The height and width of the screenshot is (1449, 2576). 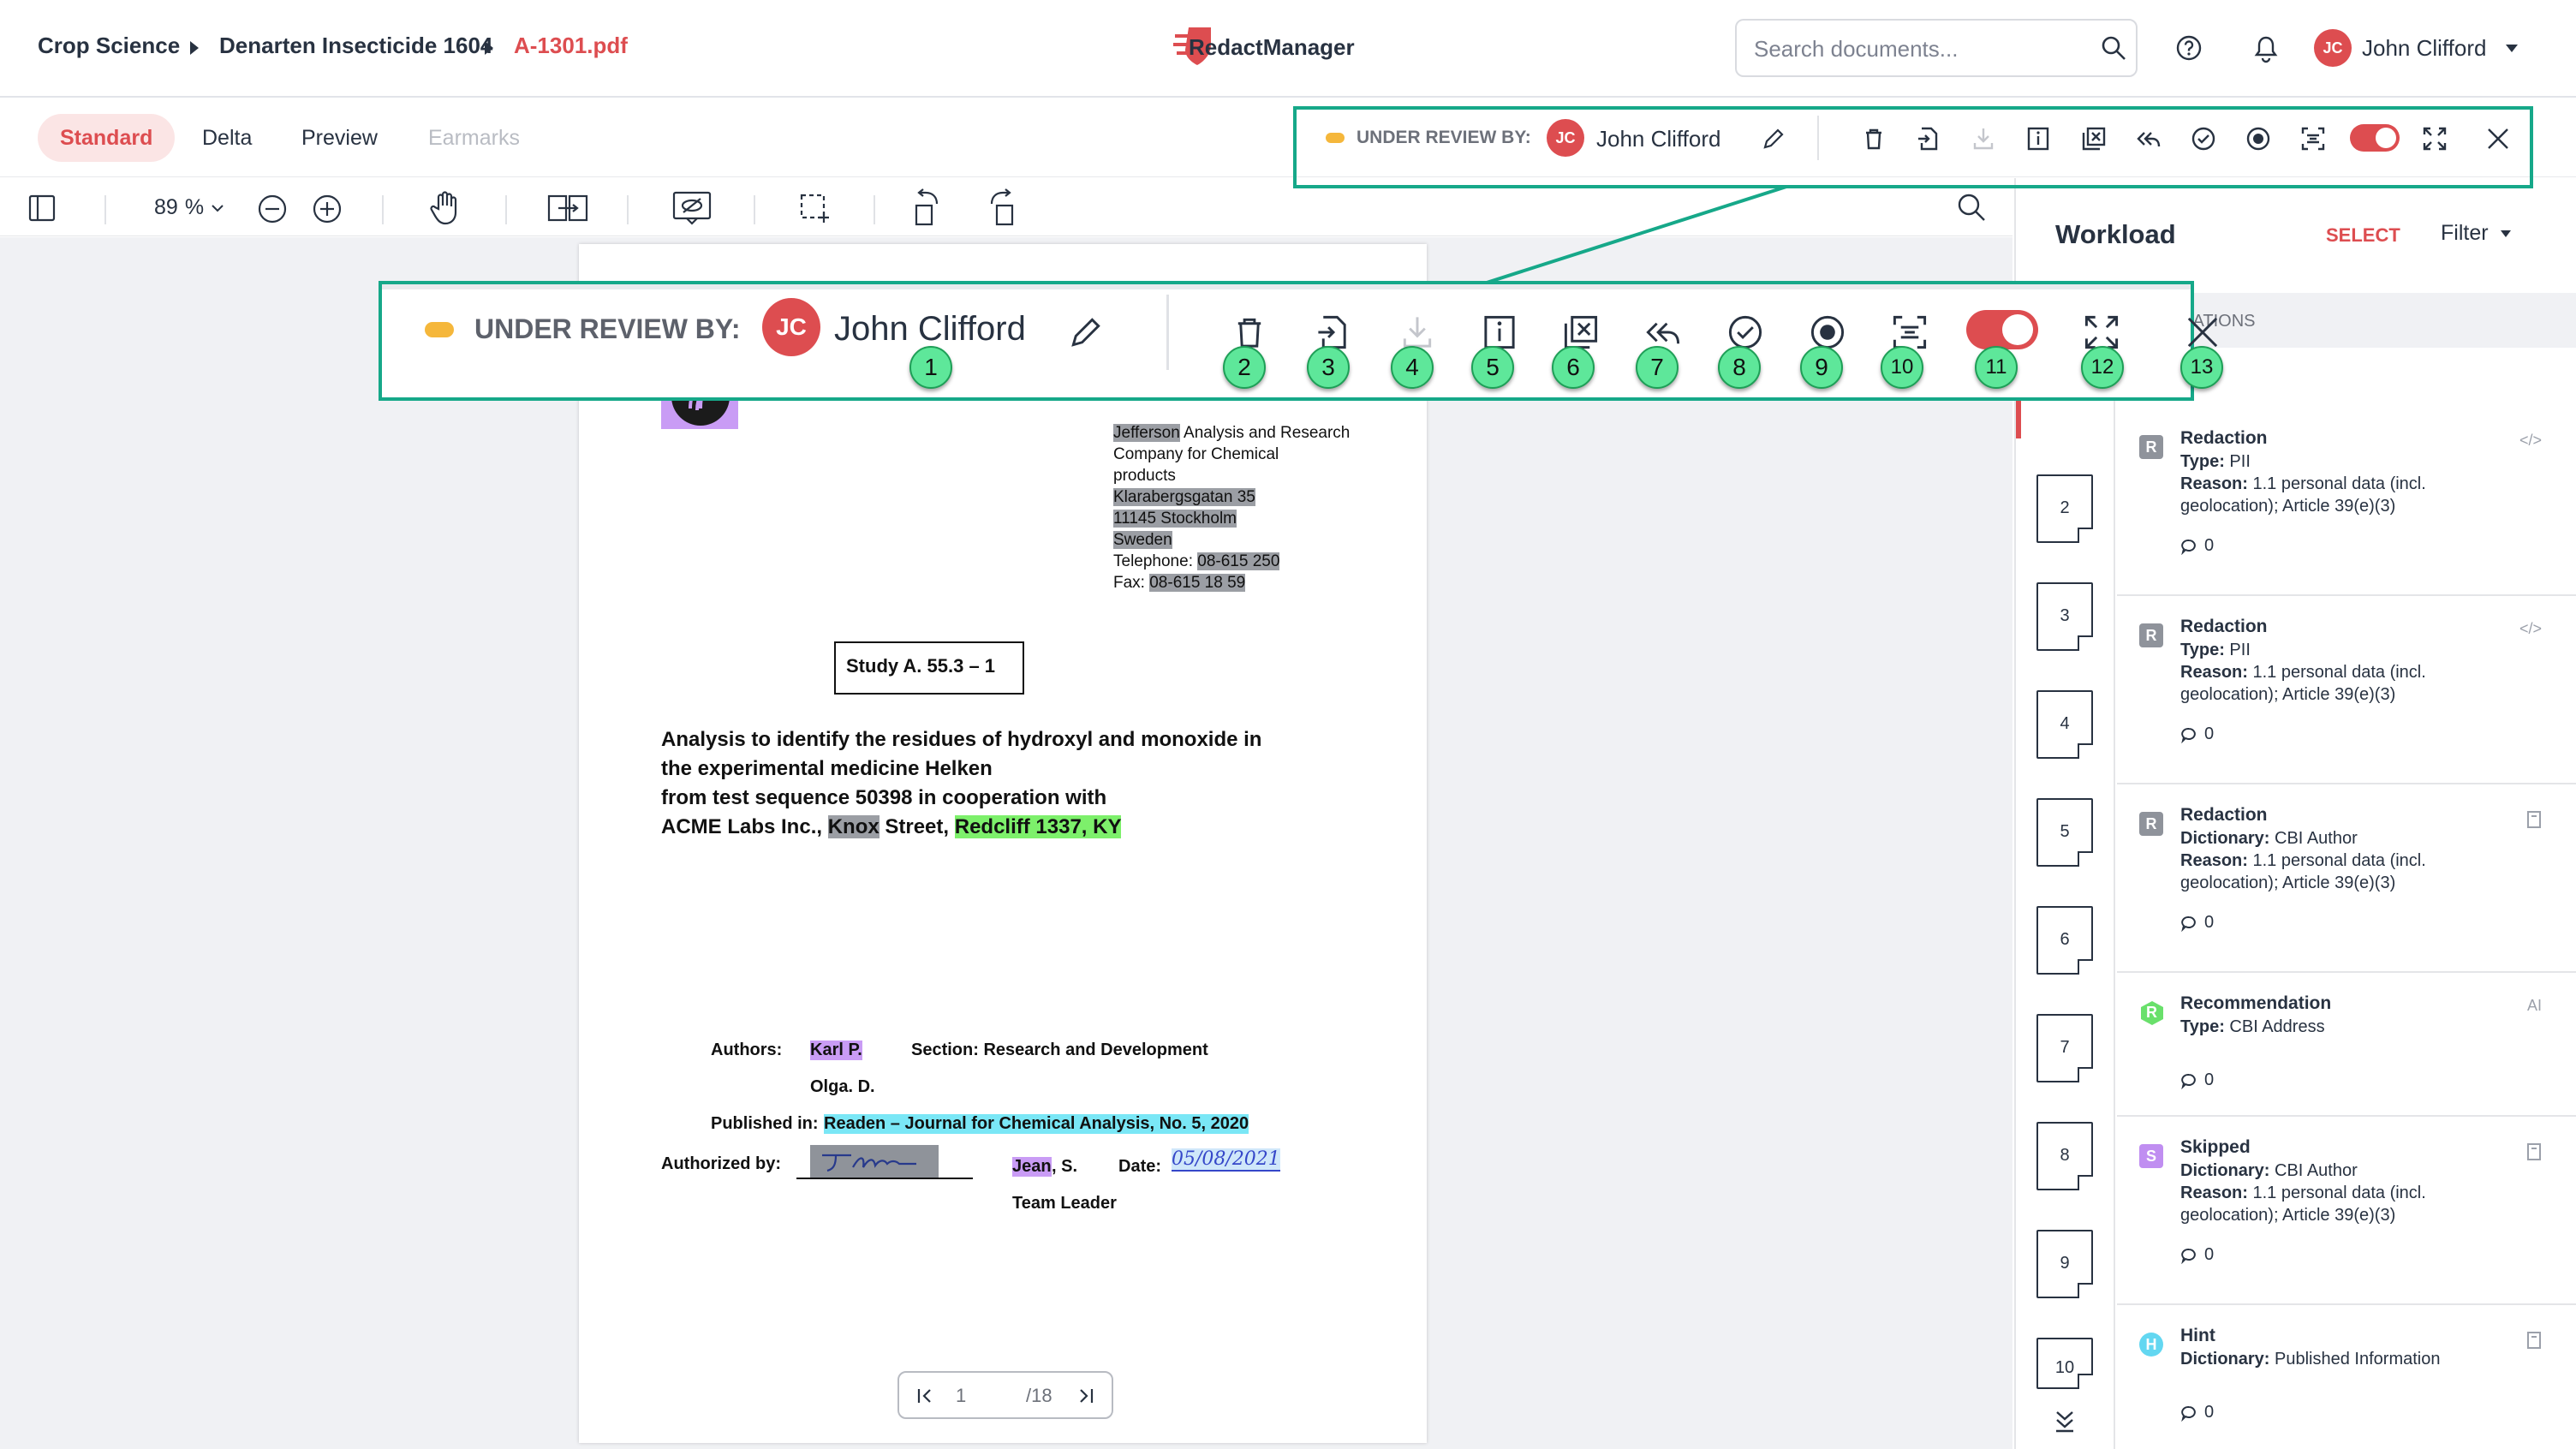 I want to click on toggle-knob, so click(x=2018, y=329).